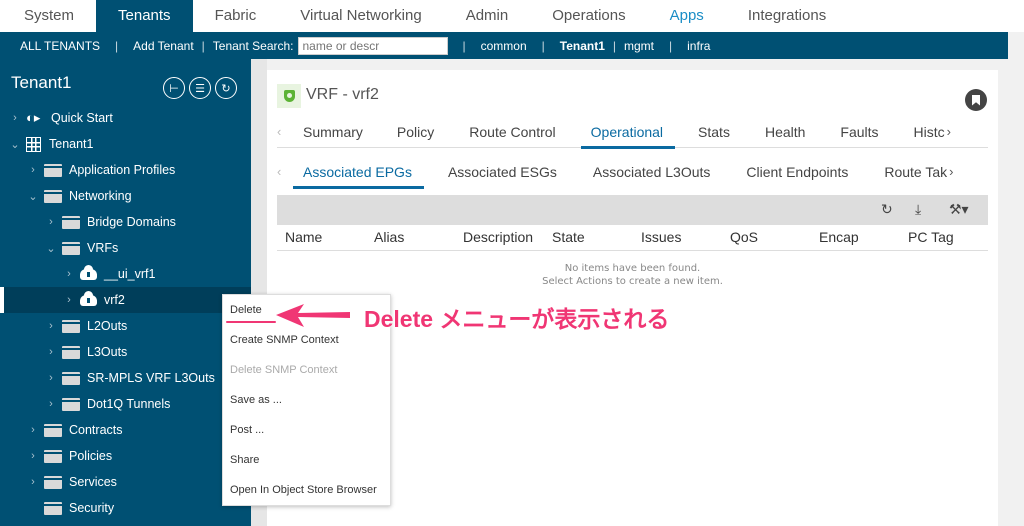 The width and height of the screenshot is (1024, 526). What do you see at coordinates (92, 508) in the screenshot?
I see `tree-item-label: Security` at bounding box center [92, 508].